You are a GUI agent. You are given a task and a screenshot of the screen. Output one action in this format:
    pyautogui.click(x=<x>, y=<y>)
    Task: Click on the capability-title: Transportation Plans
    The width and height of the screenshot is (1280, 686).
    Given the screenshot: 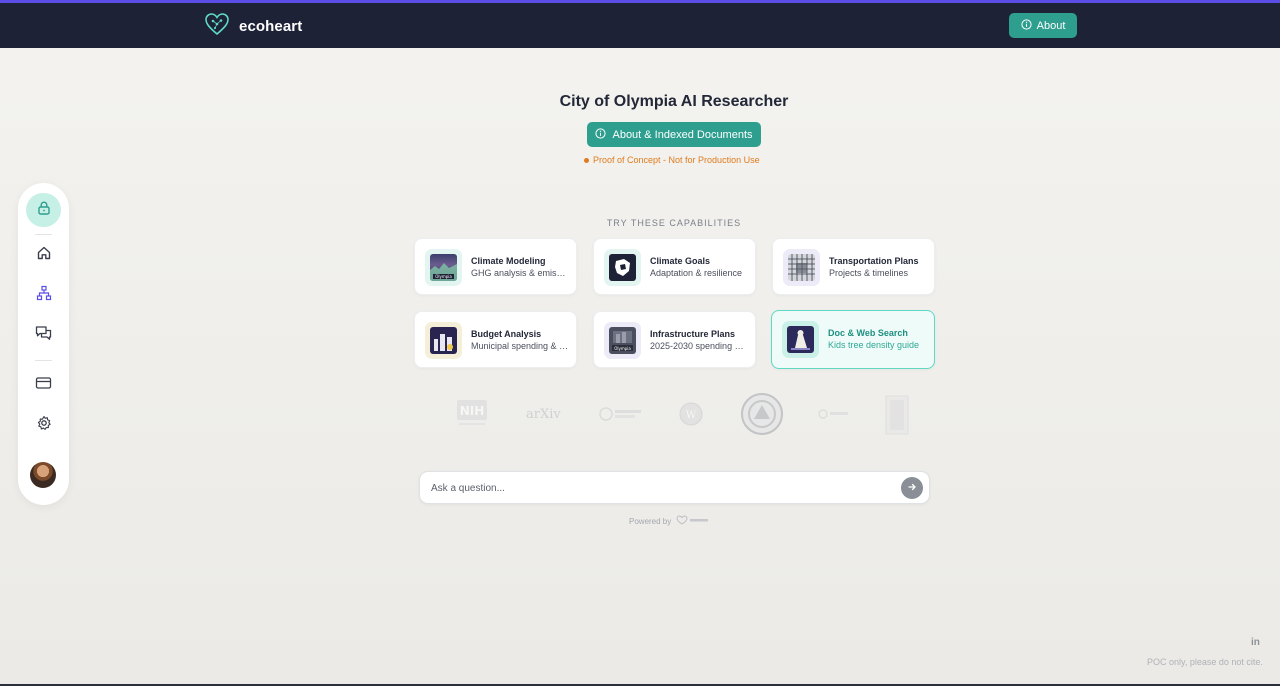 What is the action you would take?
    pyautogui.click(x=874, y=261)
    